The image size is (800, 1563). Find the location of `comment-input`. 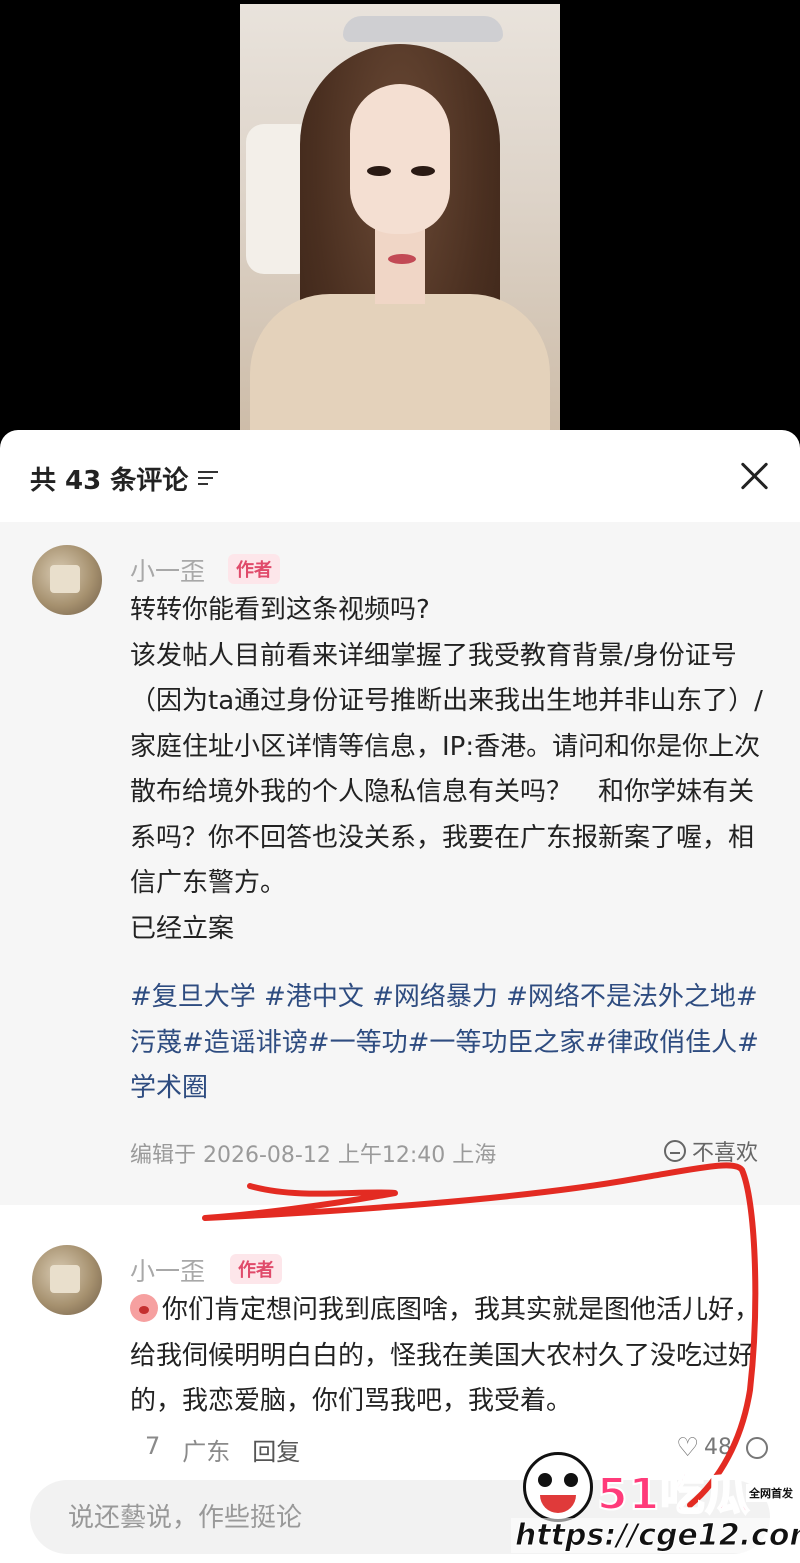

comment-input is located at coordinates (308, 1518).